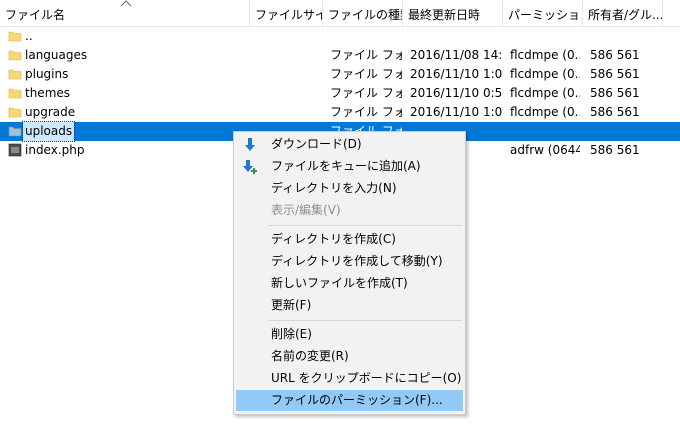 Image resolution: width=680 pixels, height=447 pixels. What do you see at coordinates (334, 188) in the screenshot?
I see `menu-item-enter-directory-label: ディレクトリを入力(N)` at bounding box center [334, 188].